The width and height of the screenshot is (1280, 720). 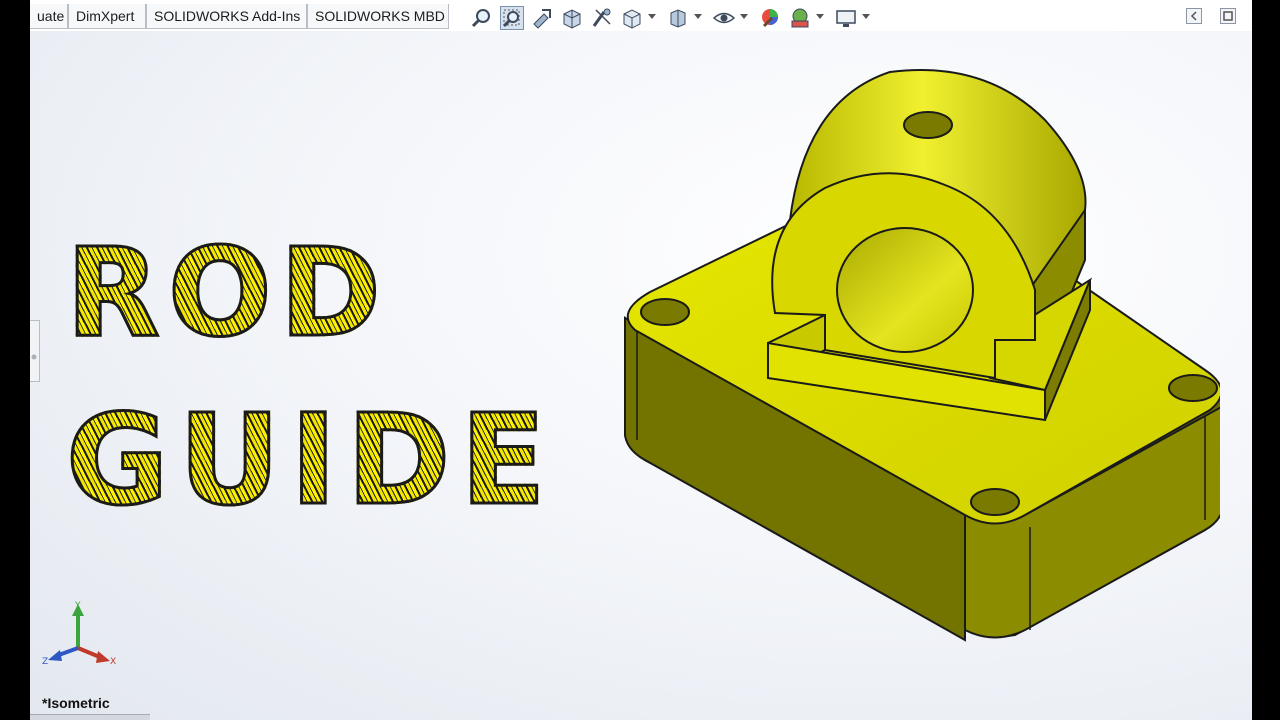 I want to click on bottom-tab-strip, so click(x=90, y=717).